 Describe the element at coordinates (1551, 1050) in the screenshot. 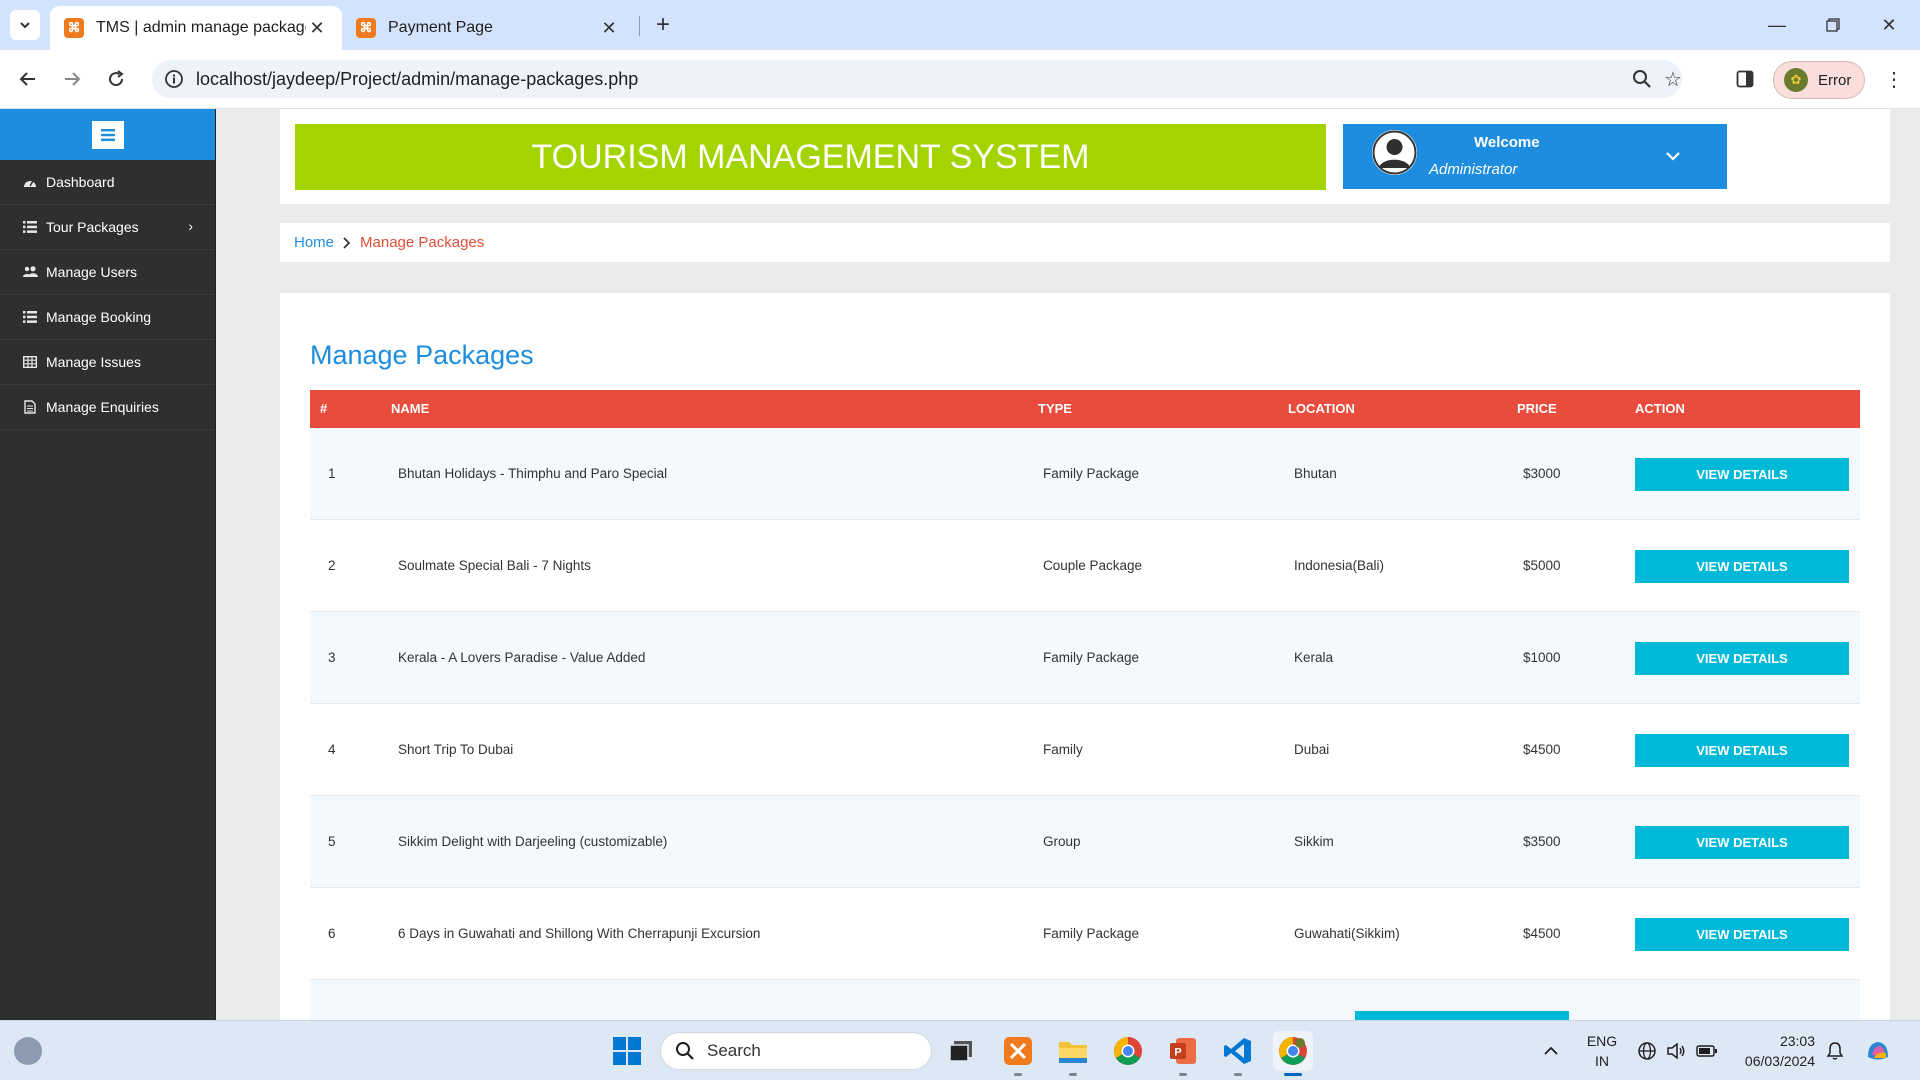

I see `show-hidden-icons-button` at that location.